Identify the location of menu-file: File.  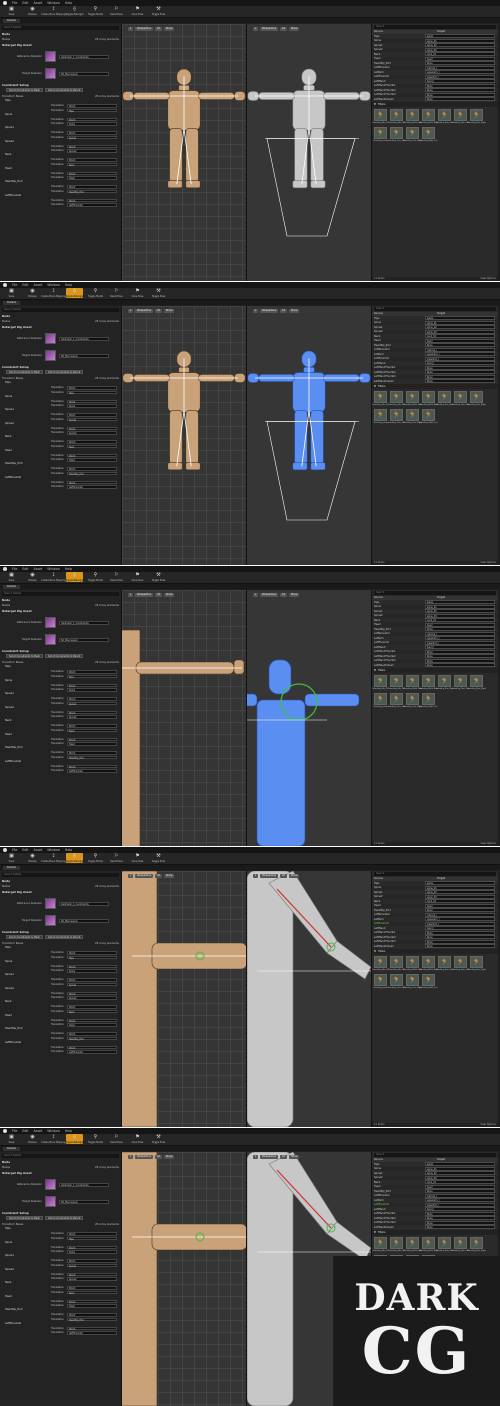
(14, 285).